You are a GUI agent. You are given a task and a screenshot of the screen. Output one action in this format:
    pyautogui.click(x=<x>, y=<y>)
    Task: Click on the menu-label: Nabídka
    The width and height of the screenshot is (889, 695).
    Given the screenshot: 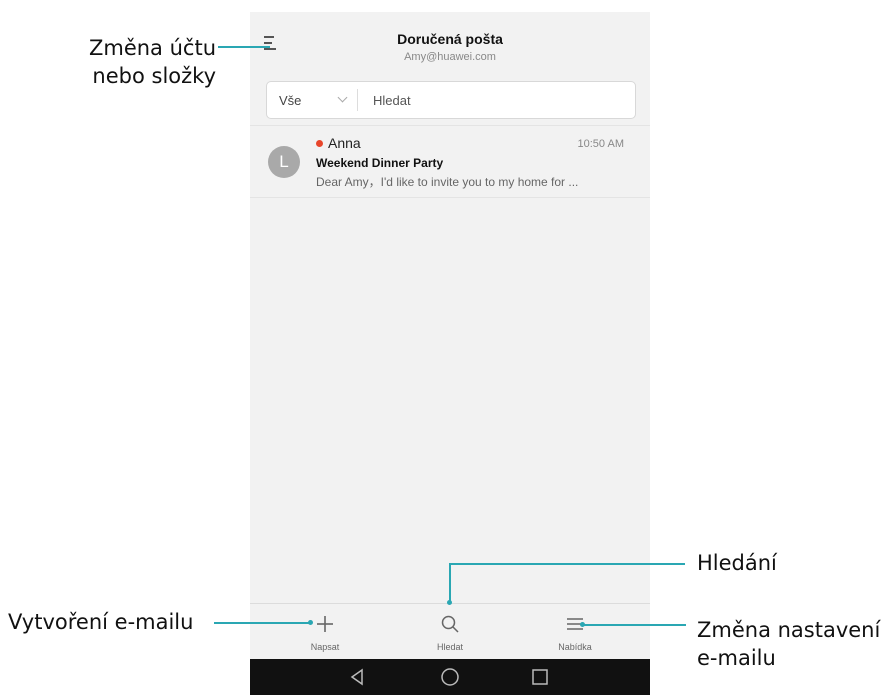 What is the action you would take?
    pyautogui.click(x=575, y=647)
    